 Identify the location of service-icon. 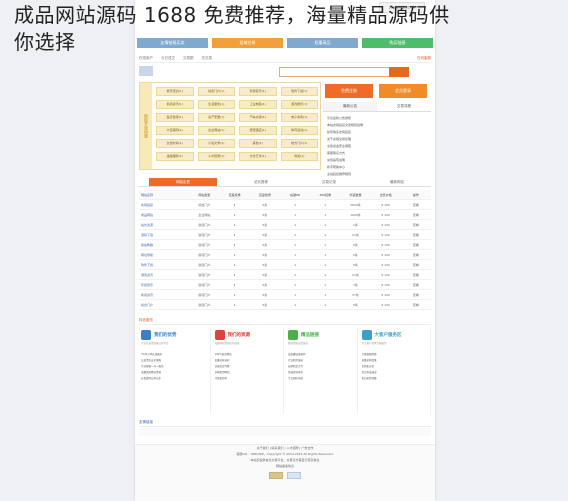
(146, 335).